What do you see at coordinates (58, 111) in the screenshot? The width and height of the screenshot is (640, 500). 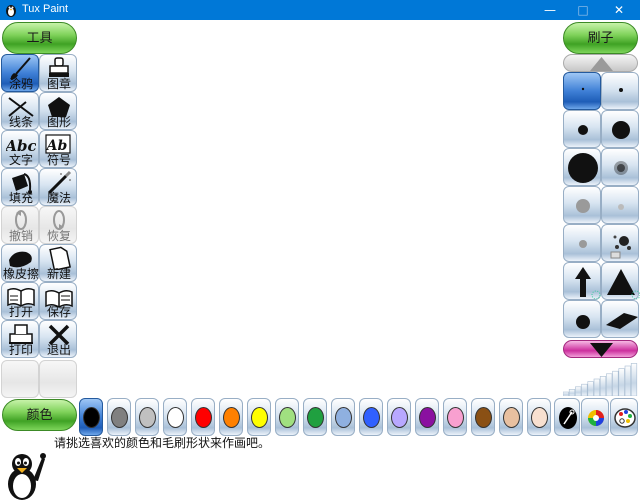 I see `tool-pentagon-button: 图形` at bounding box center [58, 111].